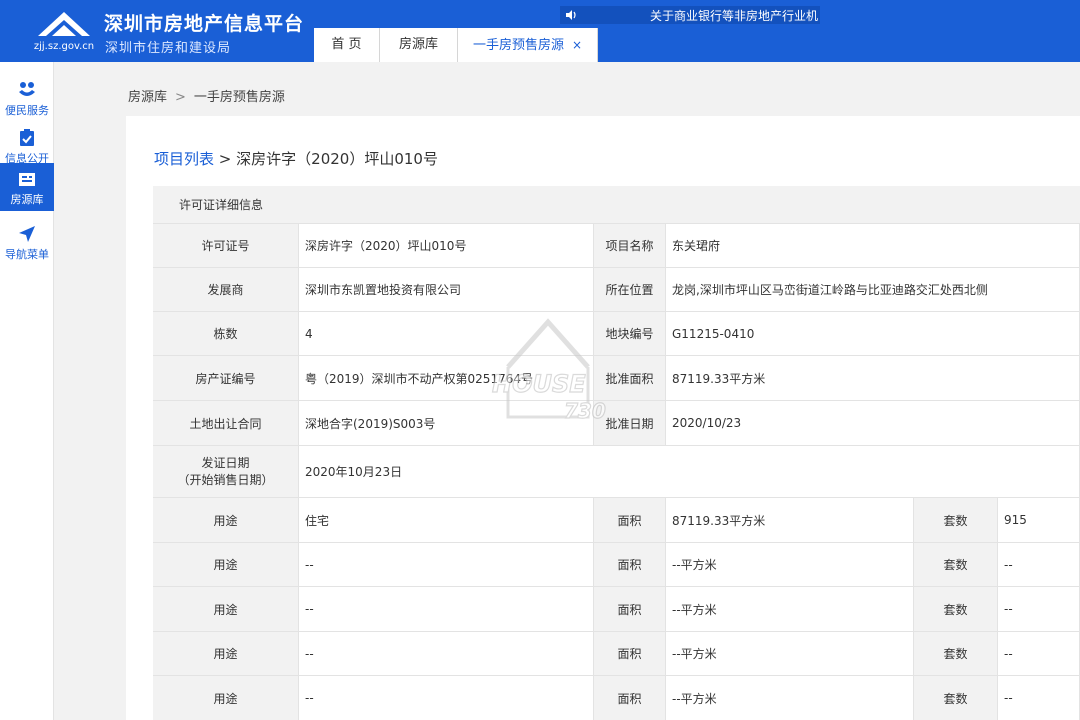 The height and width of the screenshot is (720, 1080). Describe the element at coordinates (873, 290) in the screenshot. I see `location-value: 龙岗,深圳市坪山区马峦街道江岭路与比亚迪路交汇处西北侧` at that location.